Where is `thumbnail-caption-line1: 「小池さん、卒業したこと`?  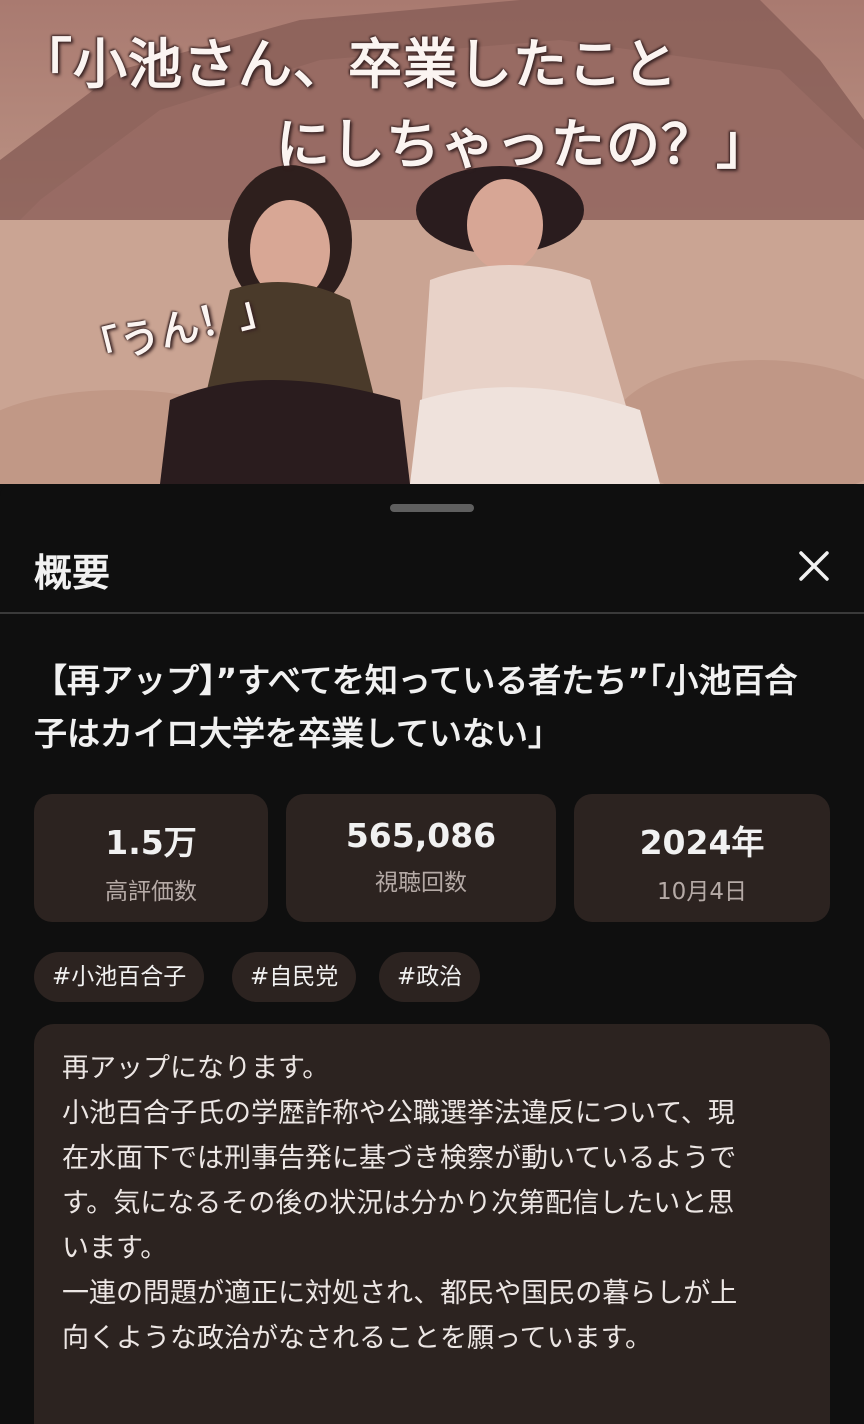 thumbnail-caption-line1: 「小池さん、卒業したこと is located at coordinates (348, 64).